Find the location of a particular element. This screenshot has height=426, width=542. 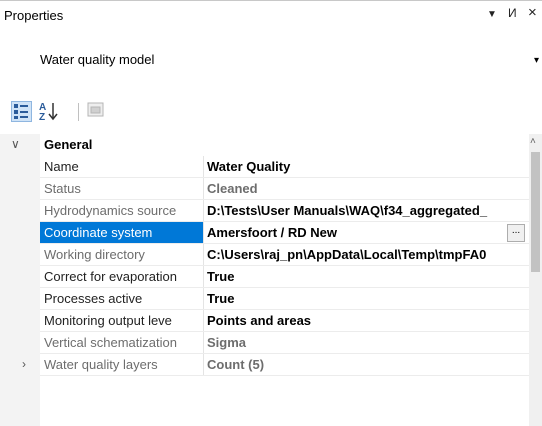

property-name: Monitoring output leve is located at coordinates (108, 320).